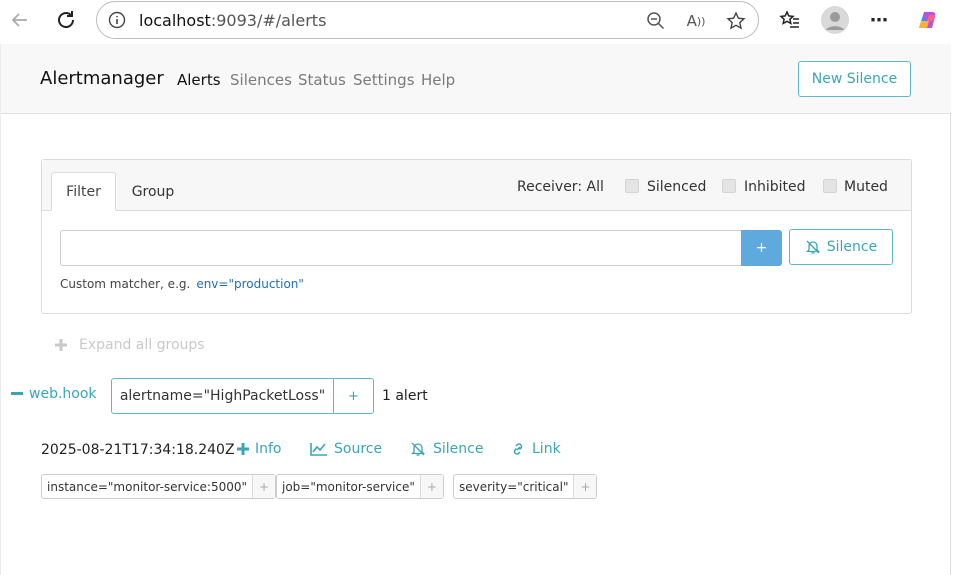  What do you see at coordinates (318, 449) in the screenshot?
I see `chart-line-icon` at bounding box center [318, 449].